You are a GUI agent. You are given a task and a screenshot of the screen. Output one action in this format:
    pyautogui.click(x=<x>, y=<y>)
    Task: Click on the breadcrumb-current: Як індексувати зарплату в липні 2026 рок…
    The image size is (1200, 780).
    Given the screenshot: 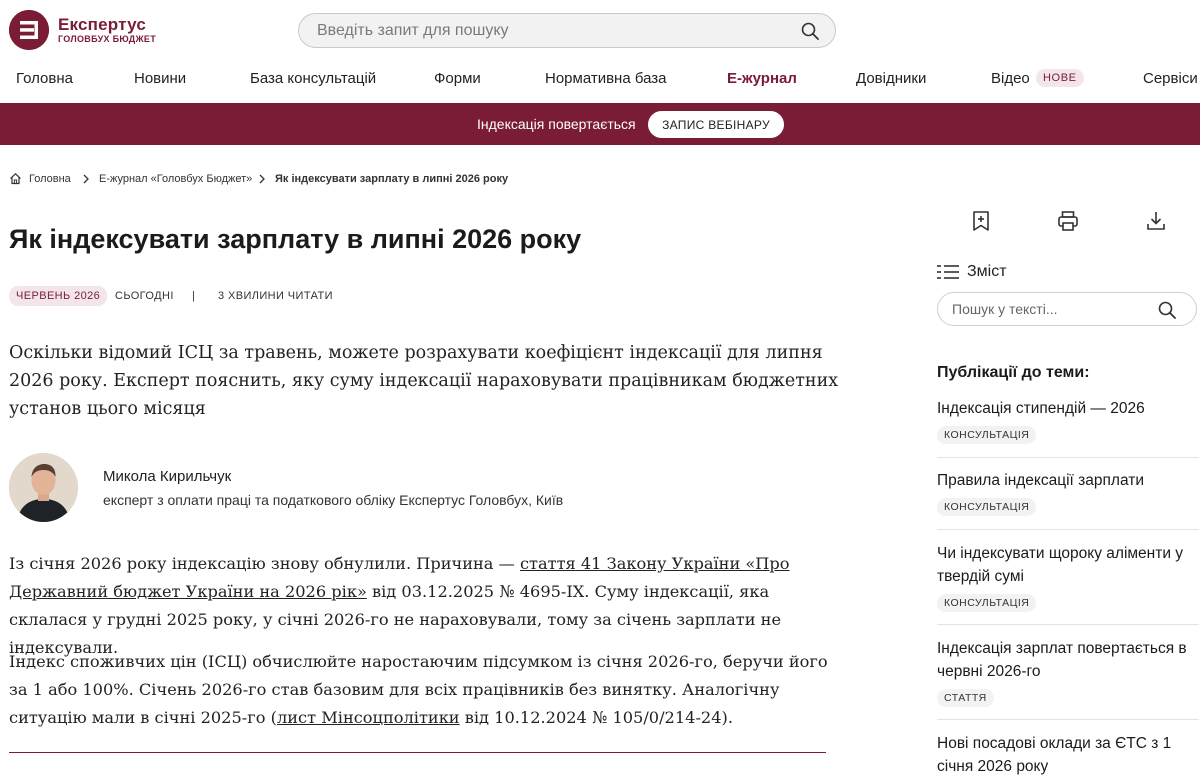 What is the action you would take?
    pyautogui.click(x=392, y=179)
    